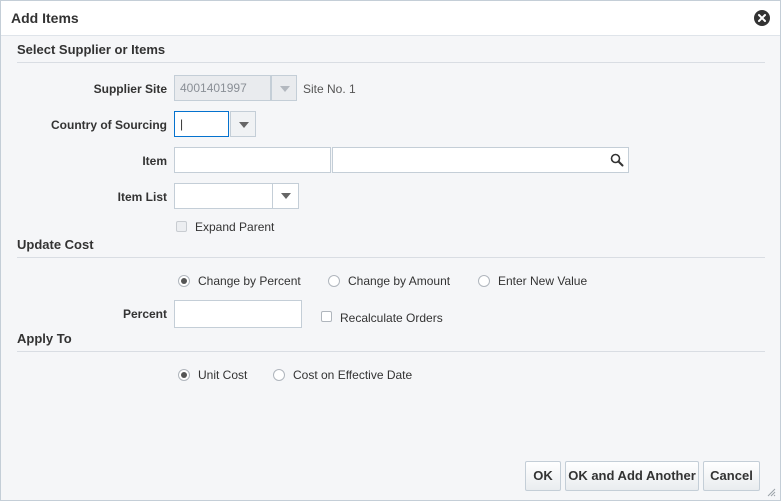 This screenshot has width=781, height=501. Describe the element at coordinates (252, 160) in the screenshot. I see `item-input` at that location.